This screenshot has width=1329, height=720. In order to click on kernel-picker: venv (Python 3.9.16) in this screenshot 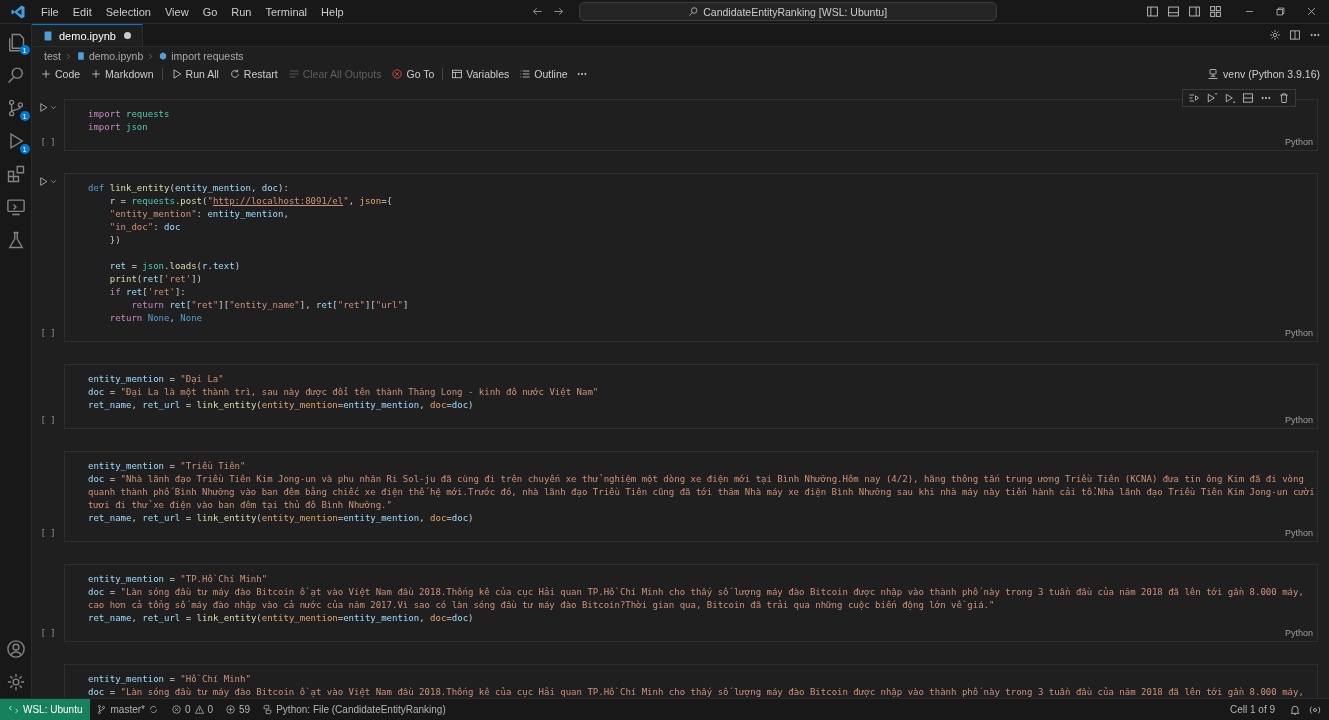, I will do `click(1263, 74)`.